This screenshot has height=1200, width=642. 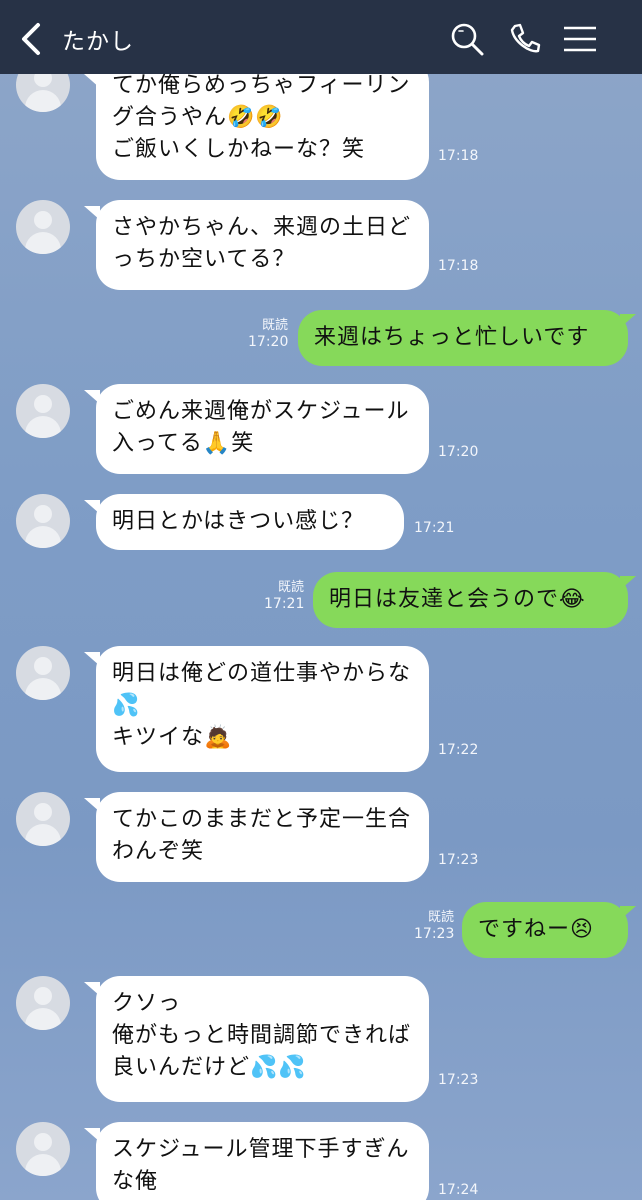 I want to click on phone-icon, so click(x=525, y=39).